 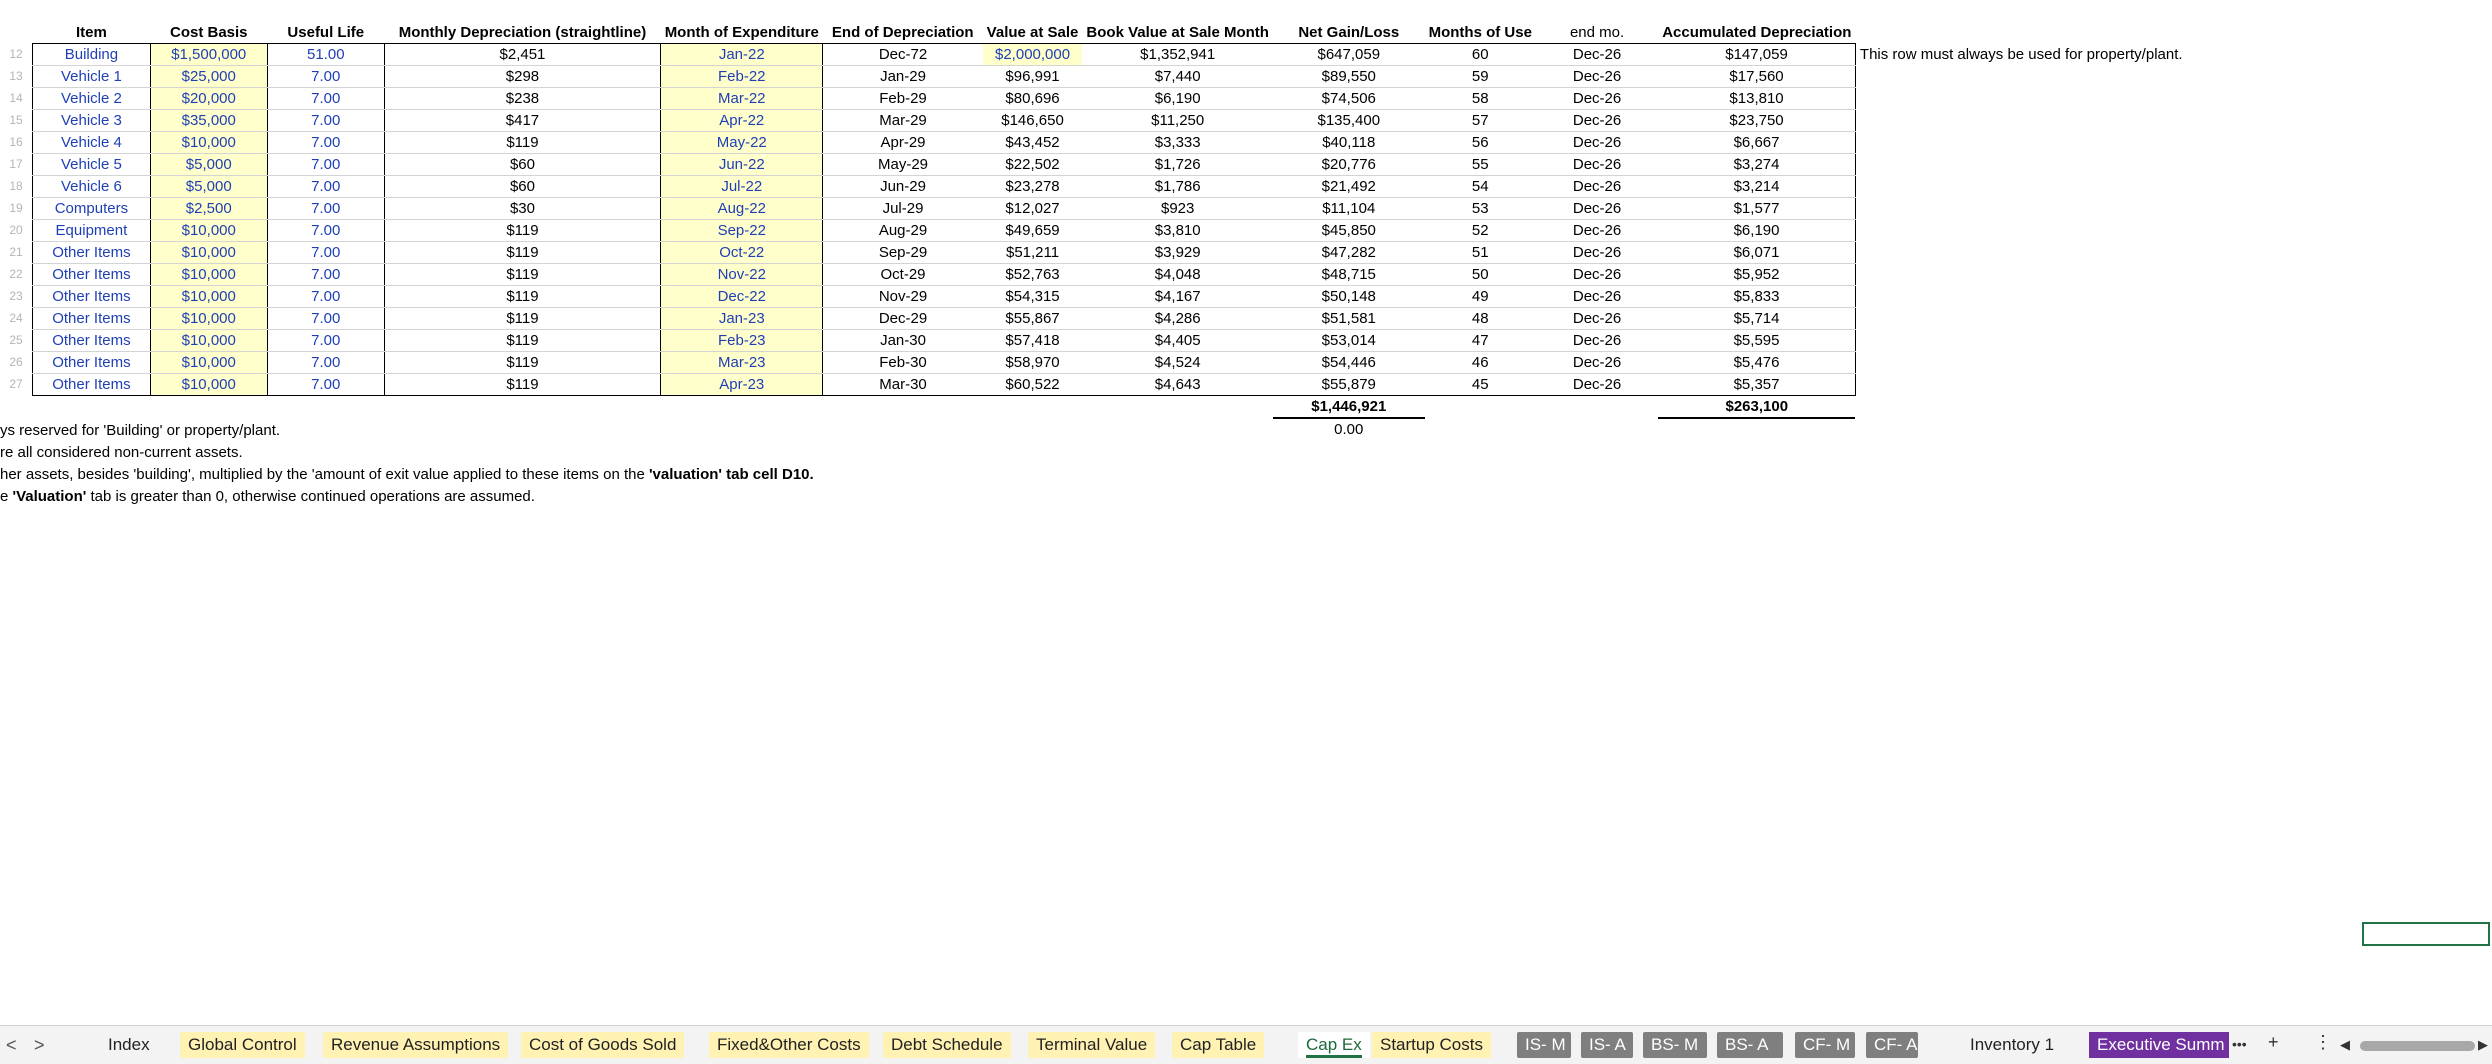 I want to click on table-cell: Computers, so click(x=91, y=208).